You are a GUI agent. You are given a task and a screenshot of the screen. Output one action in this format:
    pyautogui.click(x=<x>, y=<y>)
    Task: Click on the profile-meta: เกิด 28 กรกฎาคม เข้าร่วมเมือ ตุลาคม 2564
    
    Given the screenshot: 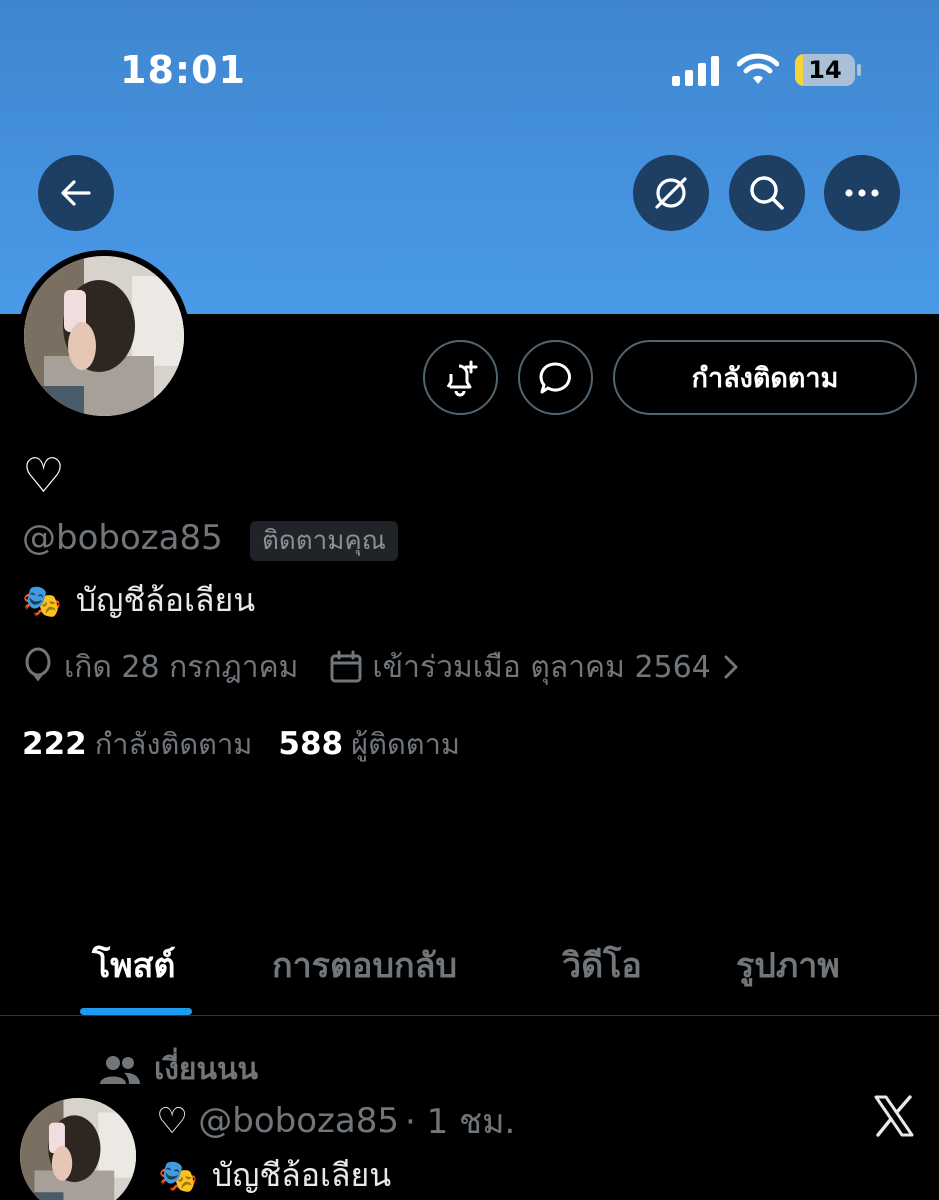 What is the action you would take?
    pyautogui.click(x=381, y=667)
    